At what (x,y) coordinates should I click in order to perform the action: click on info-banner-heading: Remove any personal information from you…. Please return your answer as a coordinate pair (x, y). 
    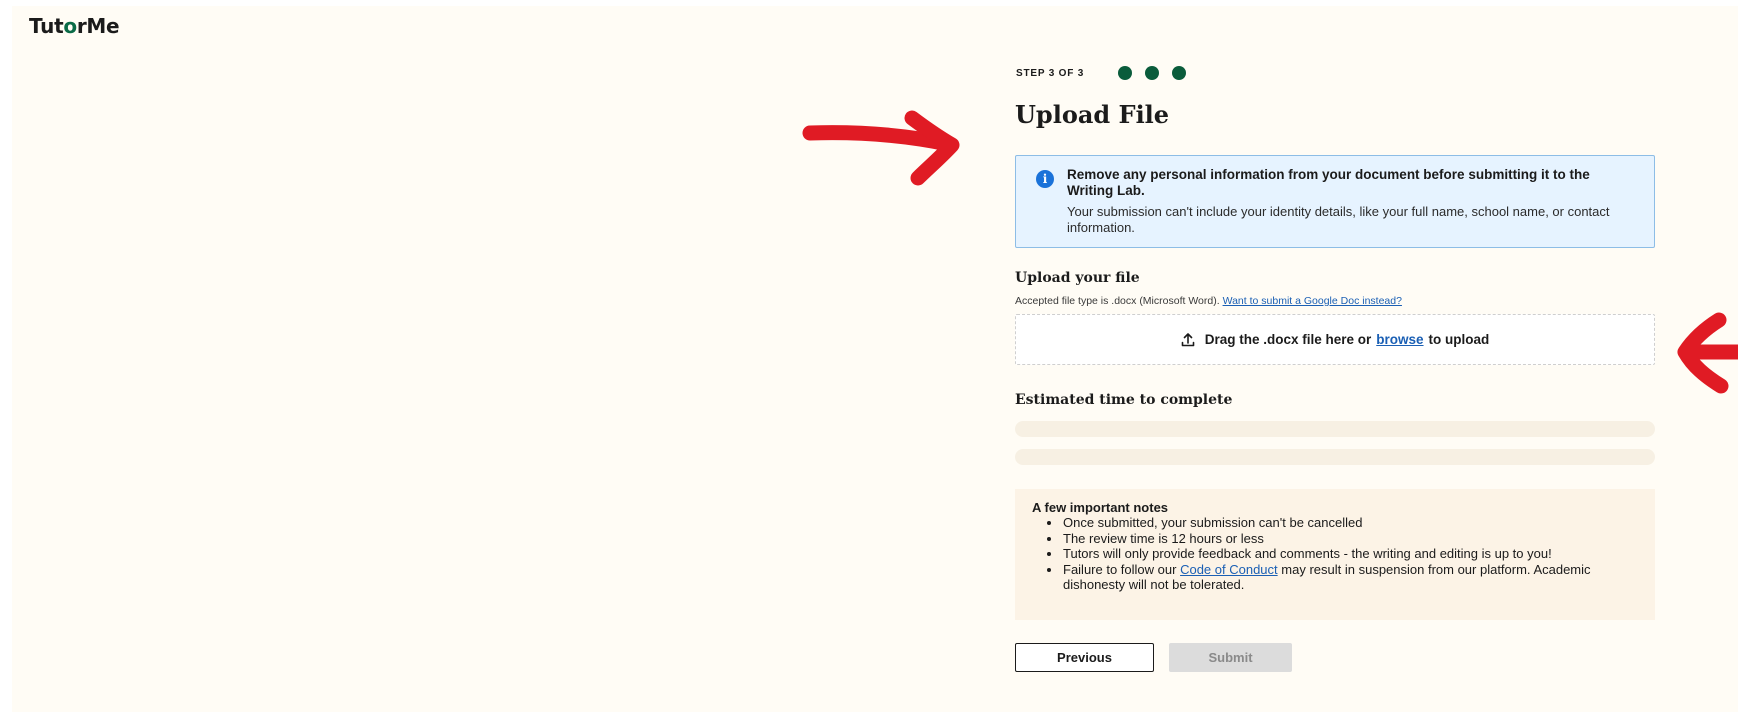
    Looking at the image, I should click on (1328, 182).